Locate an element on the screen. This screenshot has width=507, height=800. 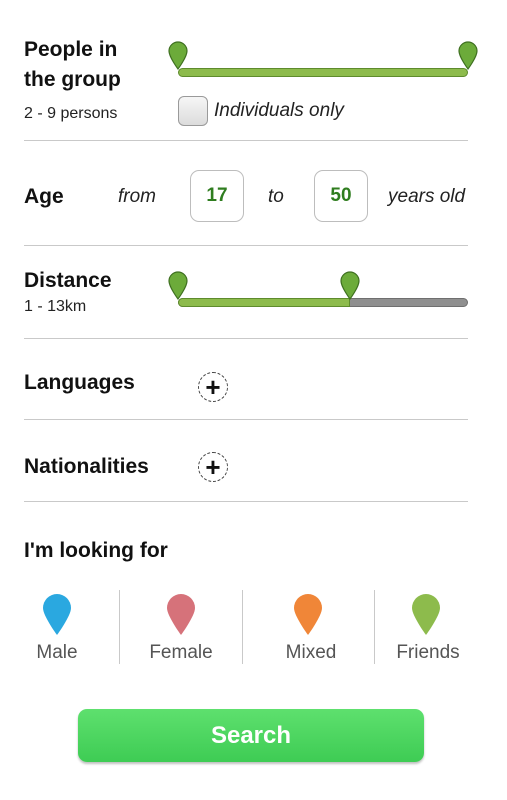
male-pin-icon is located at coordinates (57, 614).